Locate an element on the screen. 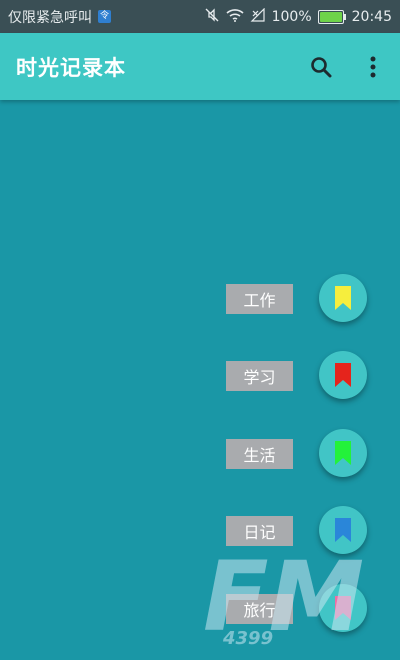 The height and width of the screenshot is (660, 400). battery-icon is located at coordinates (331, 16).